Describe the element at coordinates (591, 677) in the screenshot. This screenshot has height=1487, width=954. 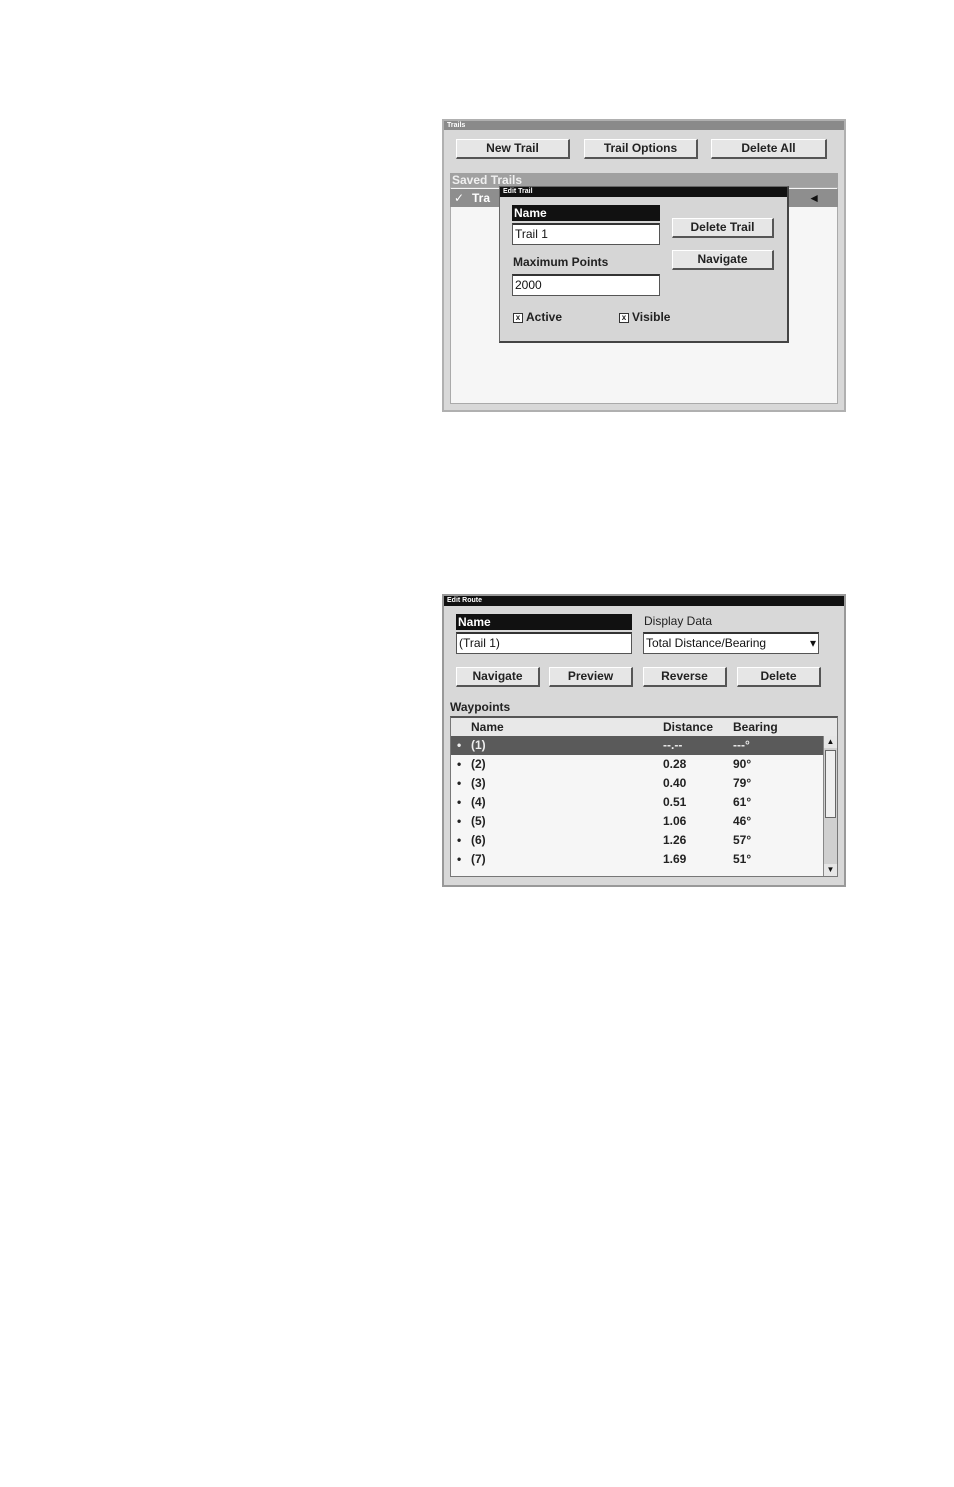
I see `preview-button: Preview` at that location.